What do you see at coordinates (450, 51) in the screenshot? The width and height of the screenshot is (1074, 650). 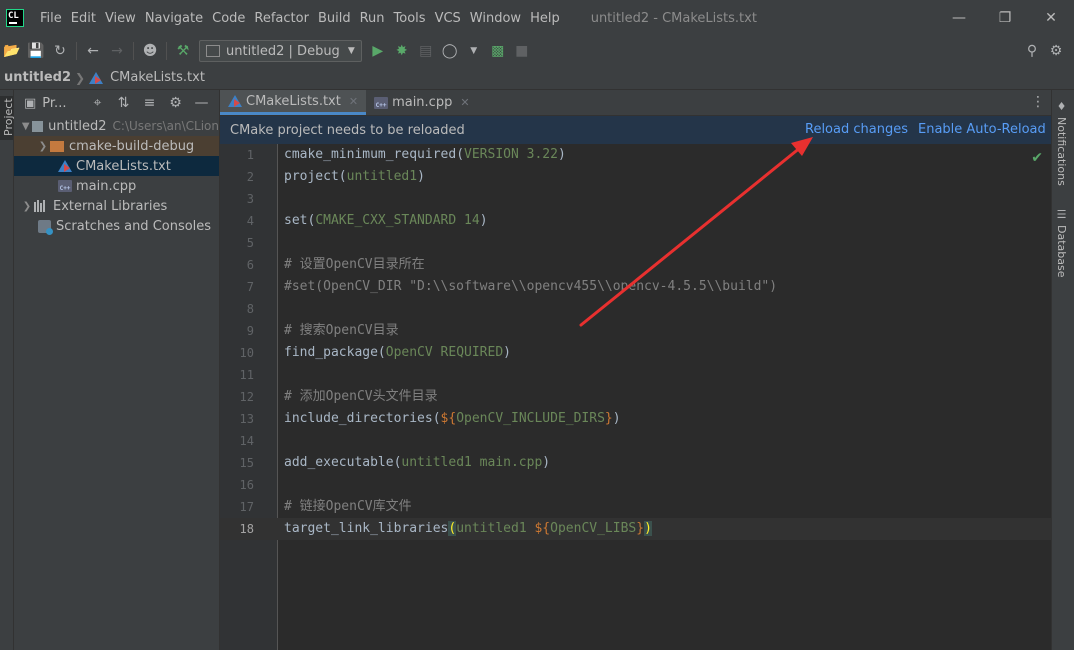 I see `profile-icon: ◯` at bounding box center [450, 51].